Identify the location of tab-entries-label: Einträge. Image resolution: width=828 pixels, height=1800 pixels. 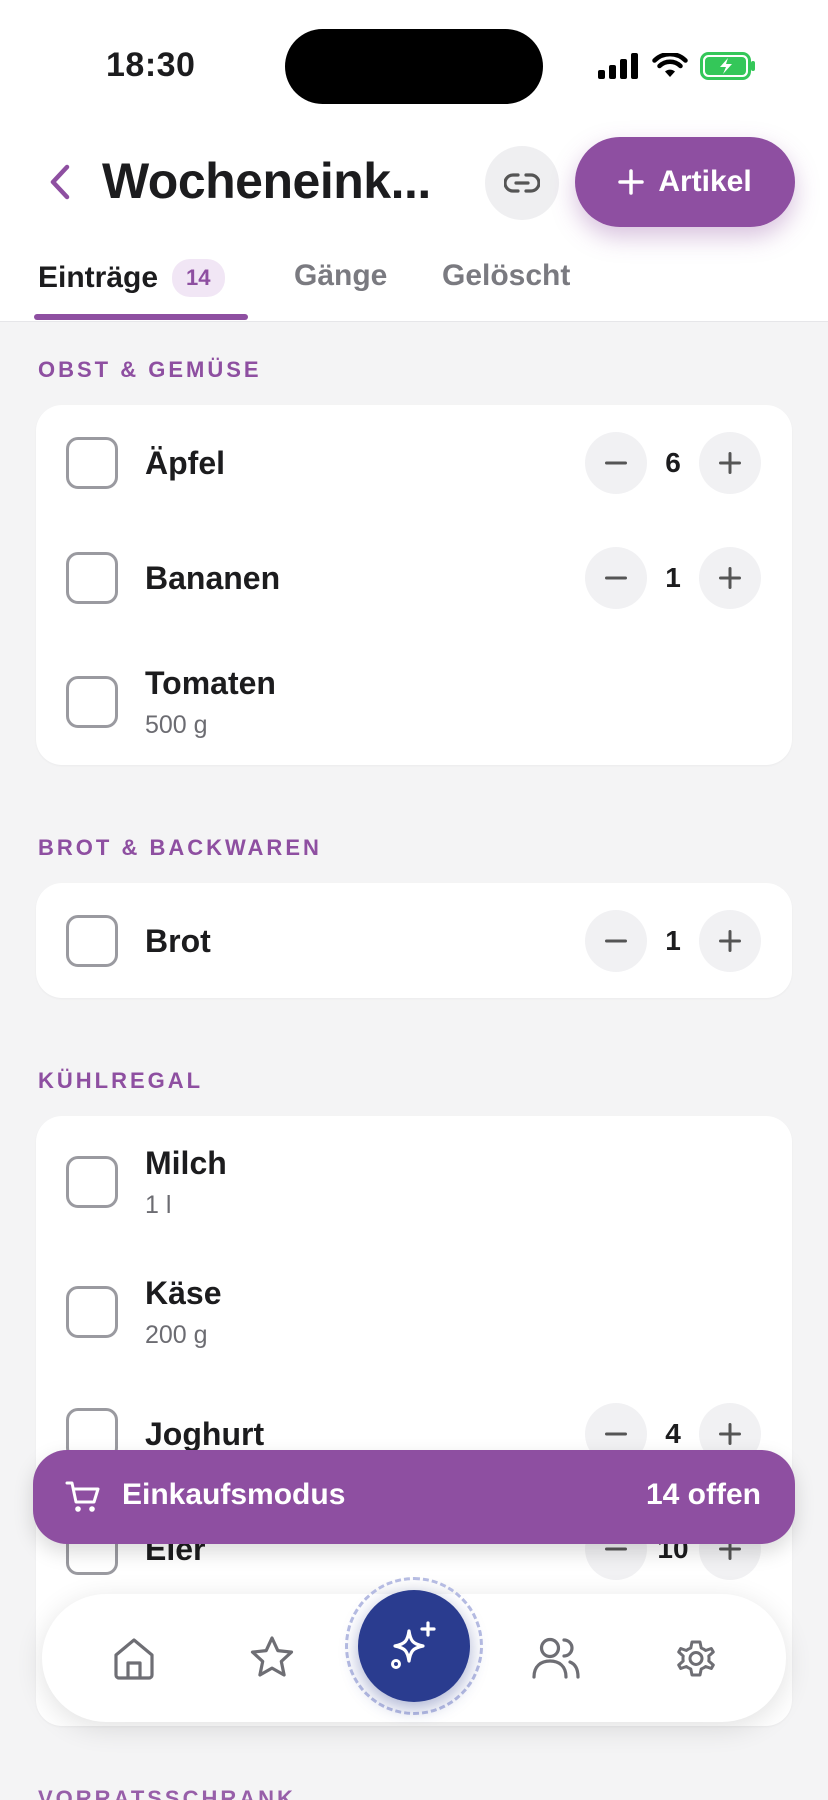
(98, 277).